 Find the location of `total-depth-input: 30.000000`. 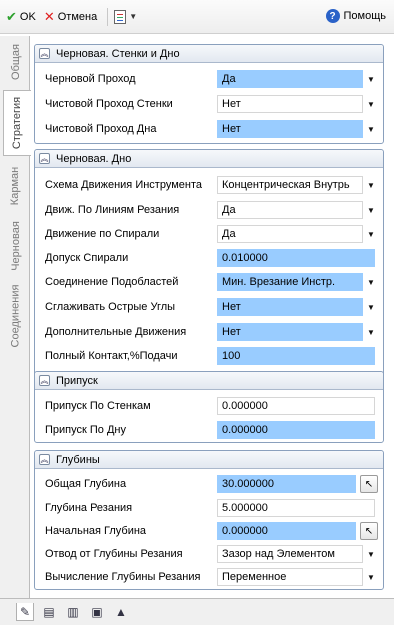

total-depth-input: 30.000000 is located at coordinates (286, 484).